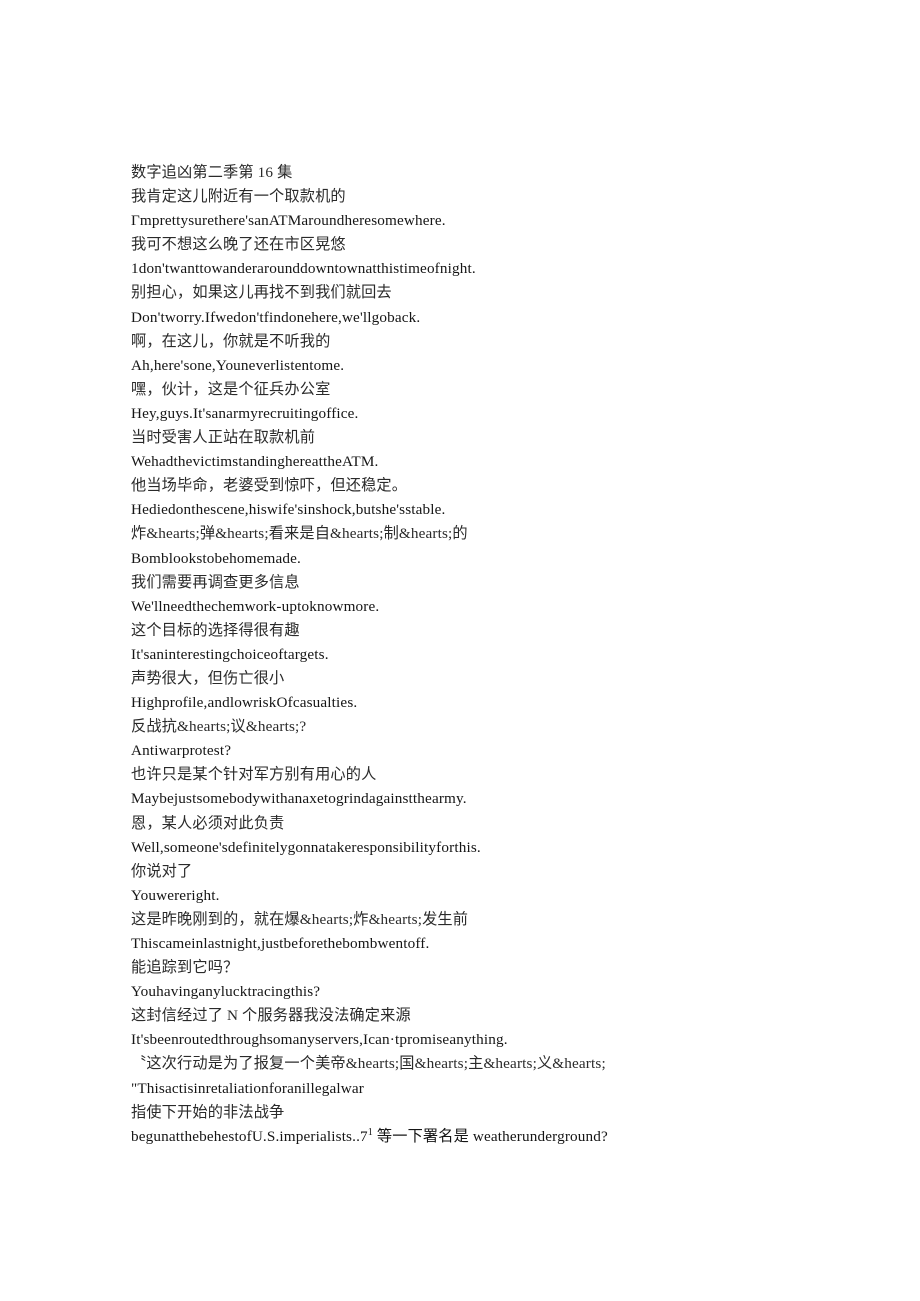 This screenshot has width=920, height=1301. I want to click on subtitle-line-en-17: Youhavinganylucktracingthis?, so click(226, 992).